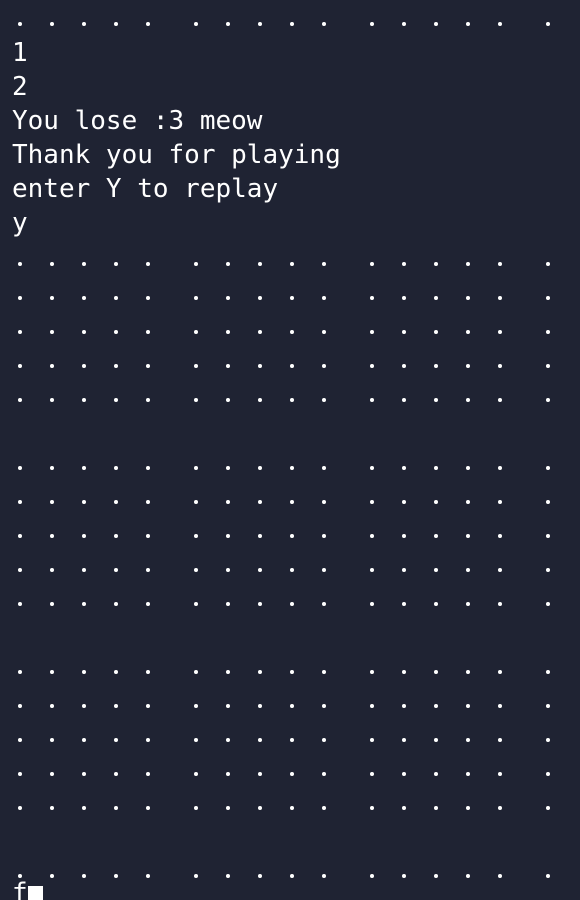  What do you see at coordinates (35, 893) in the screenshot?
I see `cursor-block-icon` at bounding box center [35, 893].